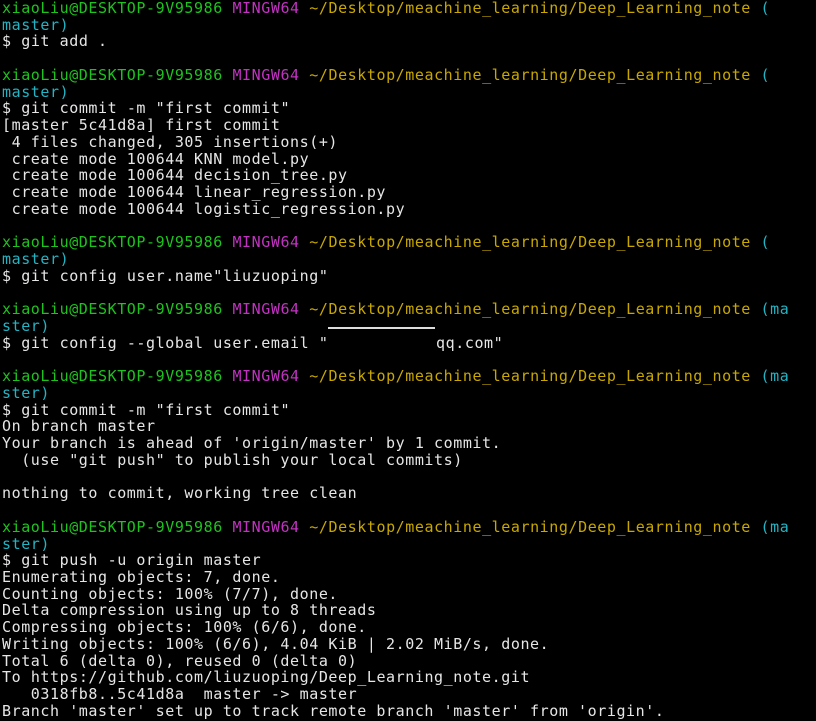  I want to click on output-line: 0318fb8..5c41d8a master -> master, so click(180, 694).